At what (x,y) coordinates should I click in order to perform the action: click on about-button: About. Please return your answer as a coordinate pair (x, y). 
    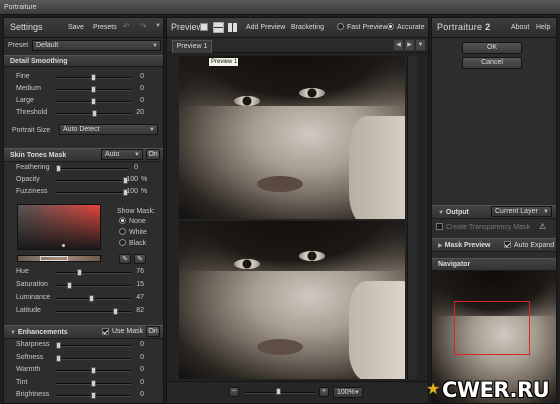
    Looking at the image, I should click on (520, 27).